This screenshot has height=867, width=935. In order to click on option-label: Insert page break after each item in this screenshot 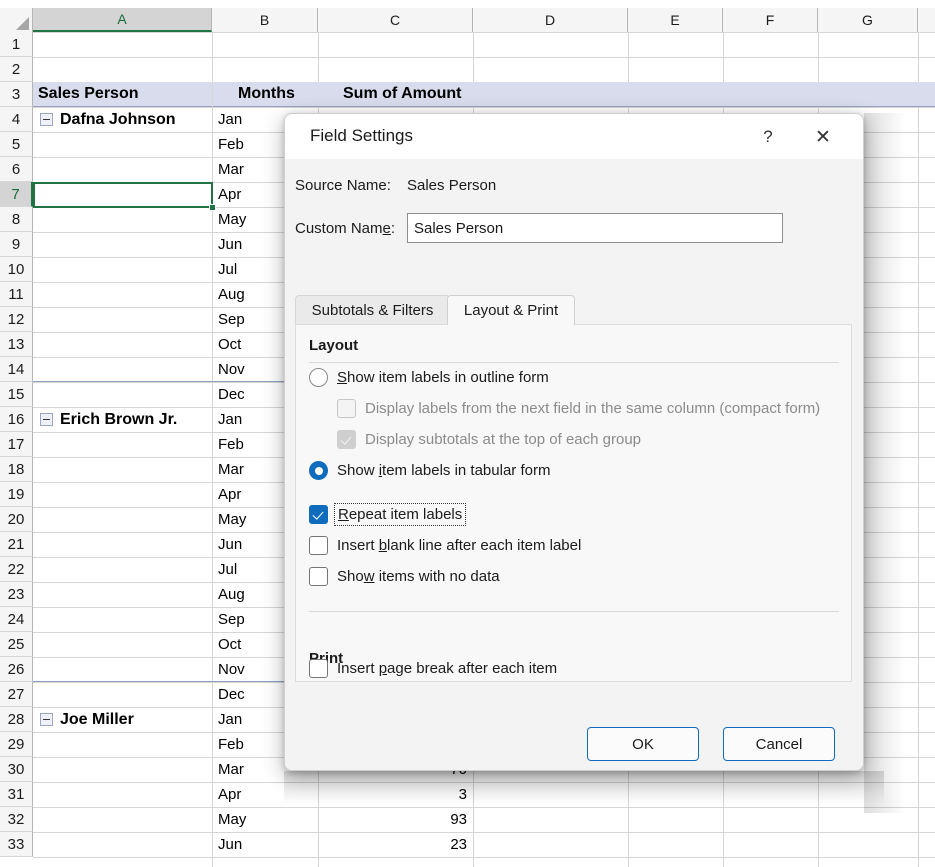, I will do `click(447, 668)`.